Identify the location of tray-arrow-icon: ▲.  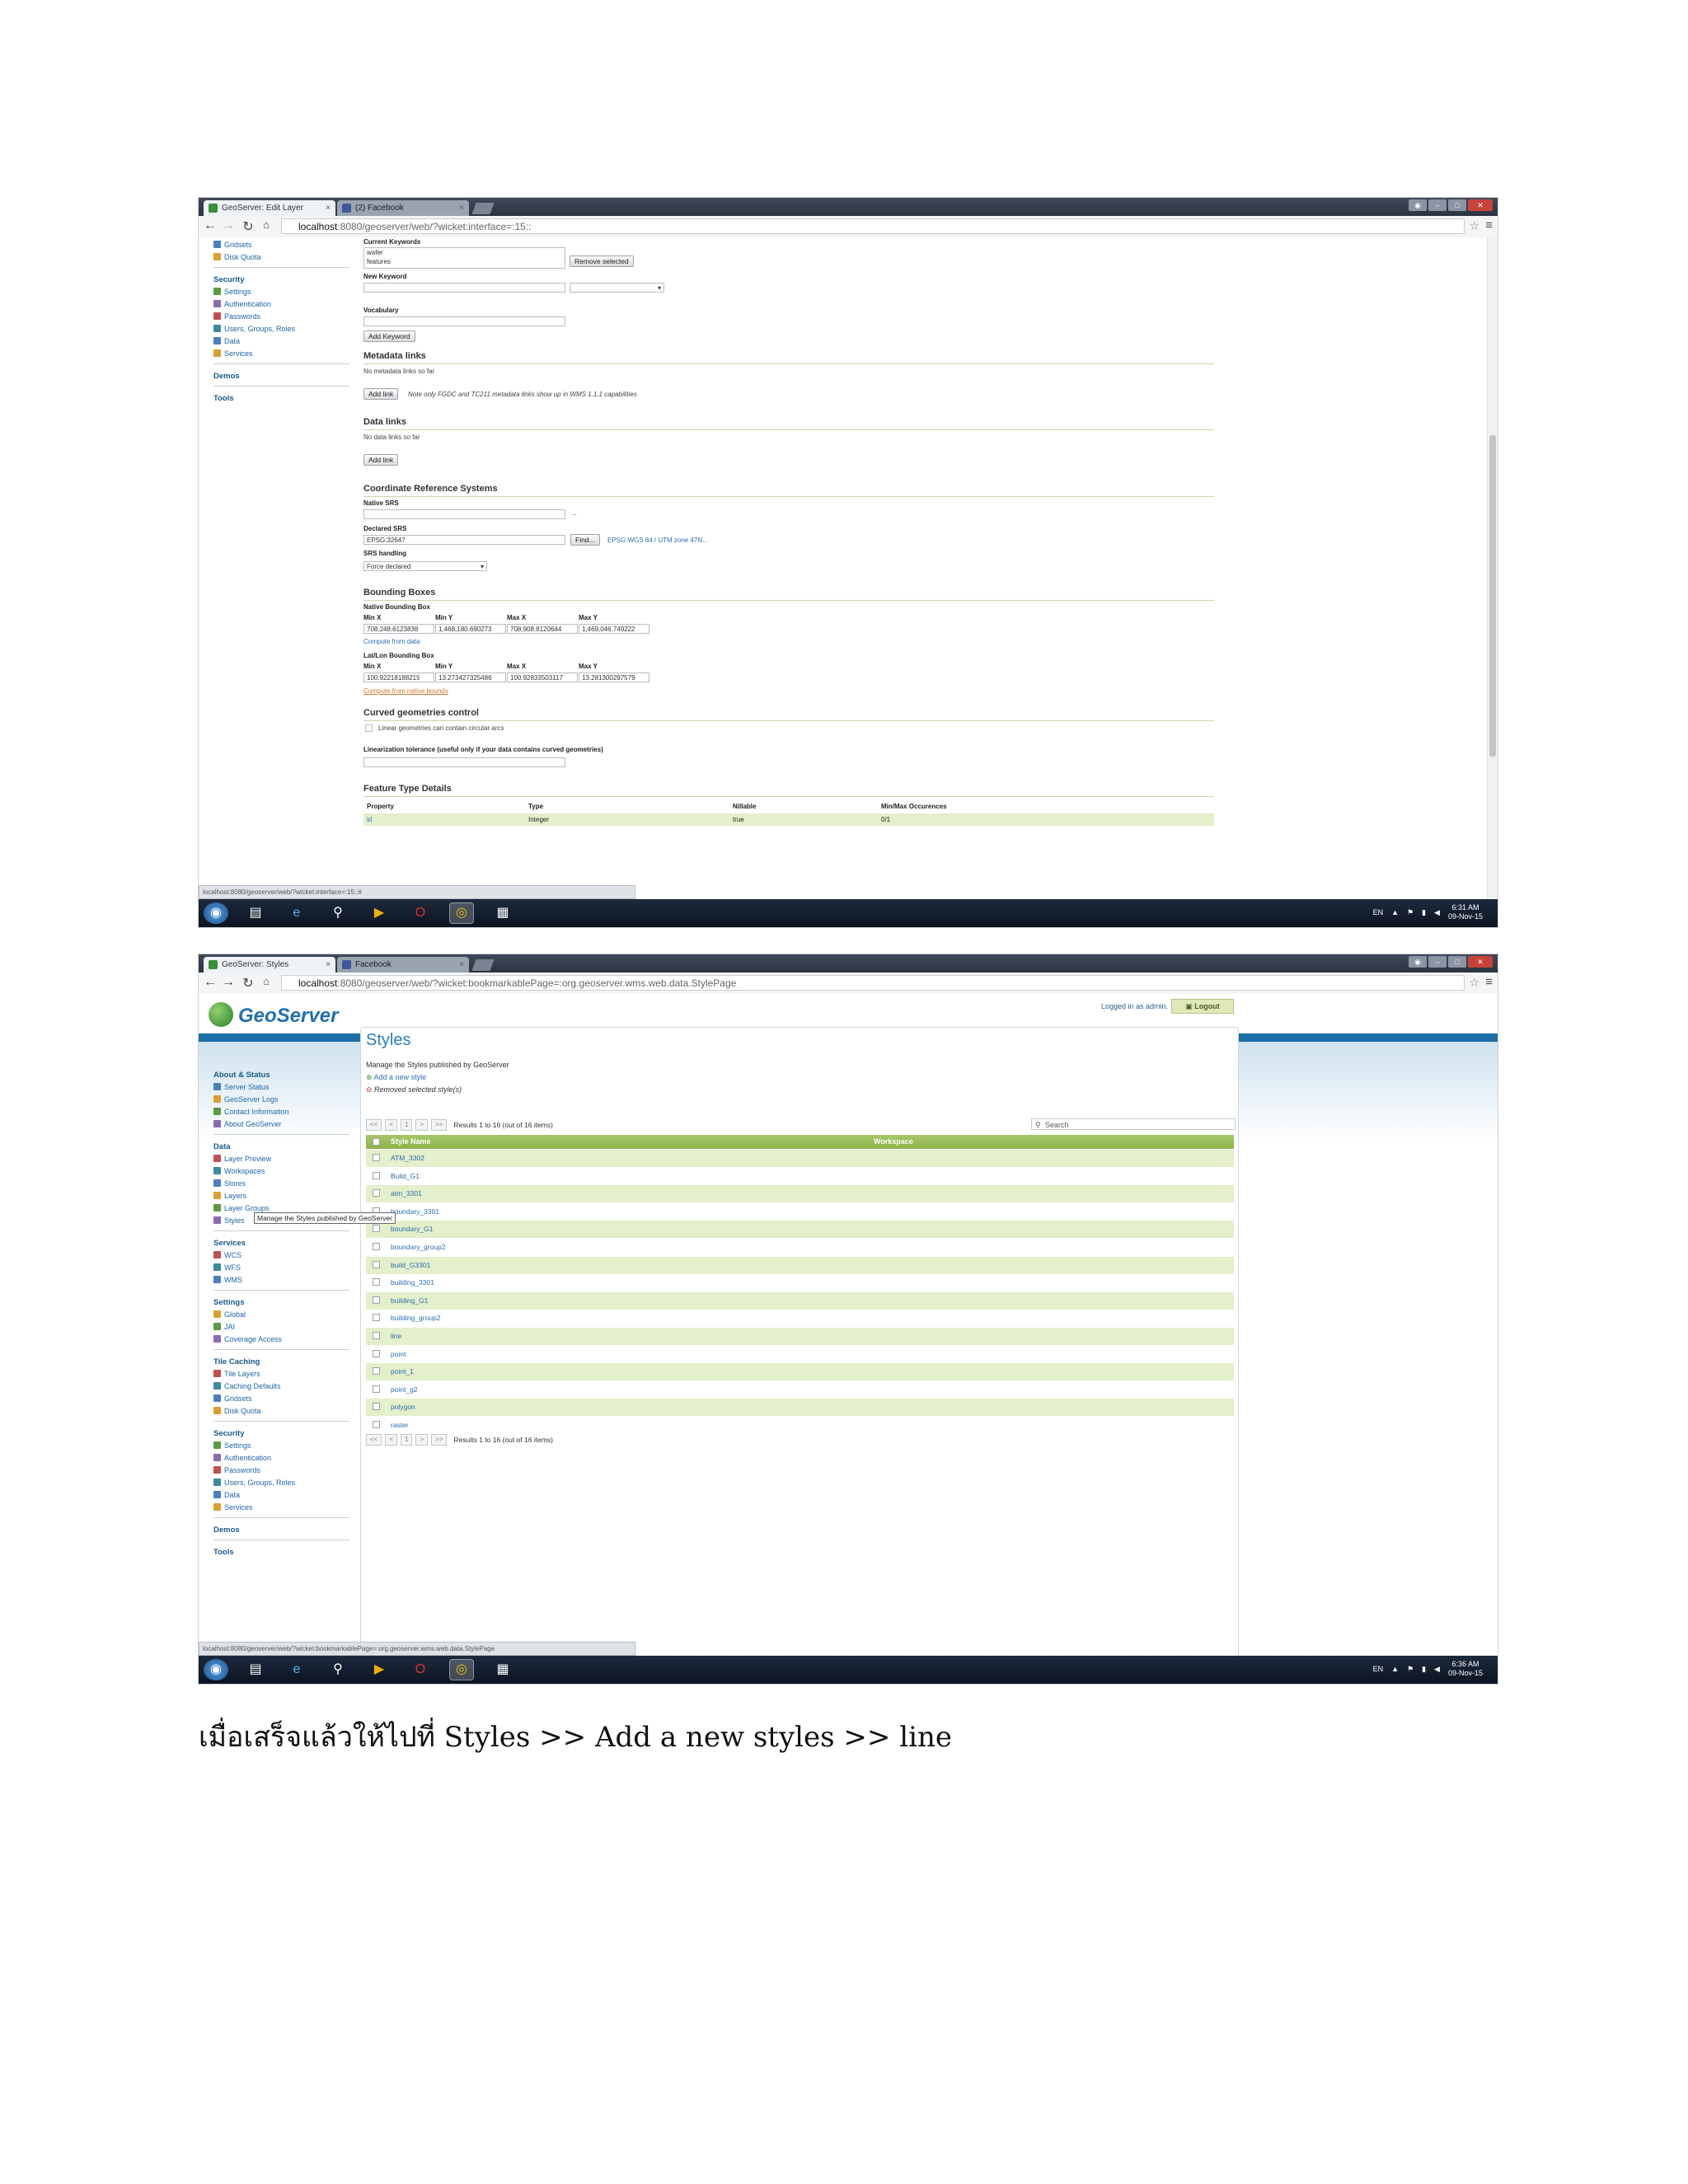
(1395, 912).